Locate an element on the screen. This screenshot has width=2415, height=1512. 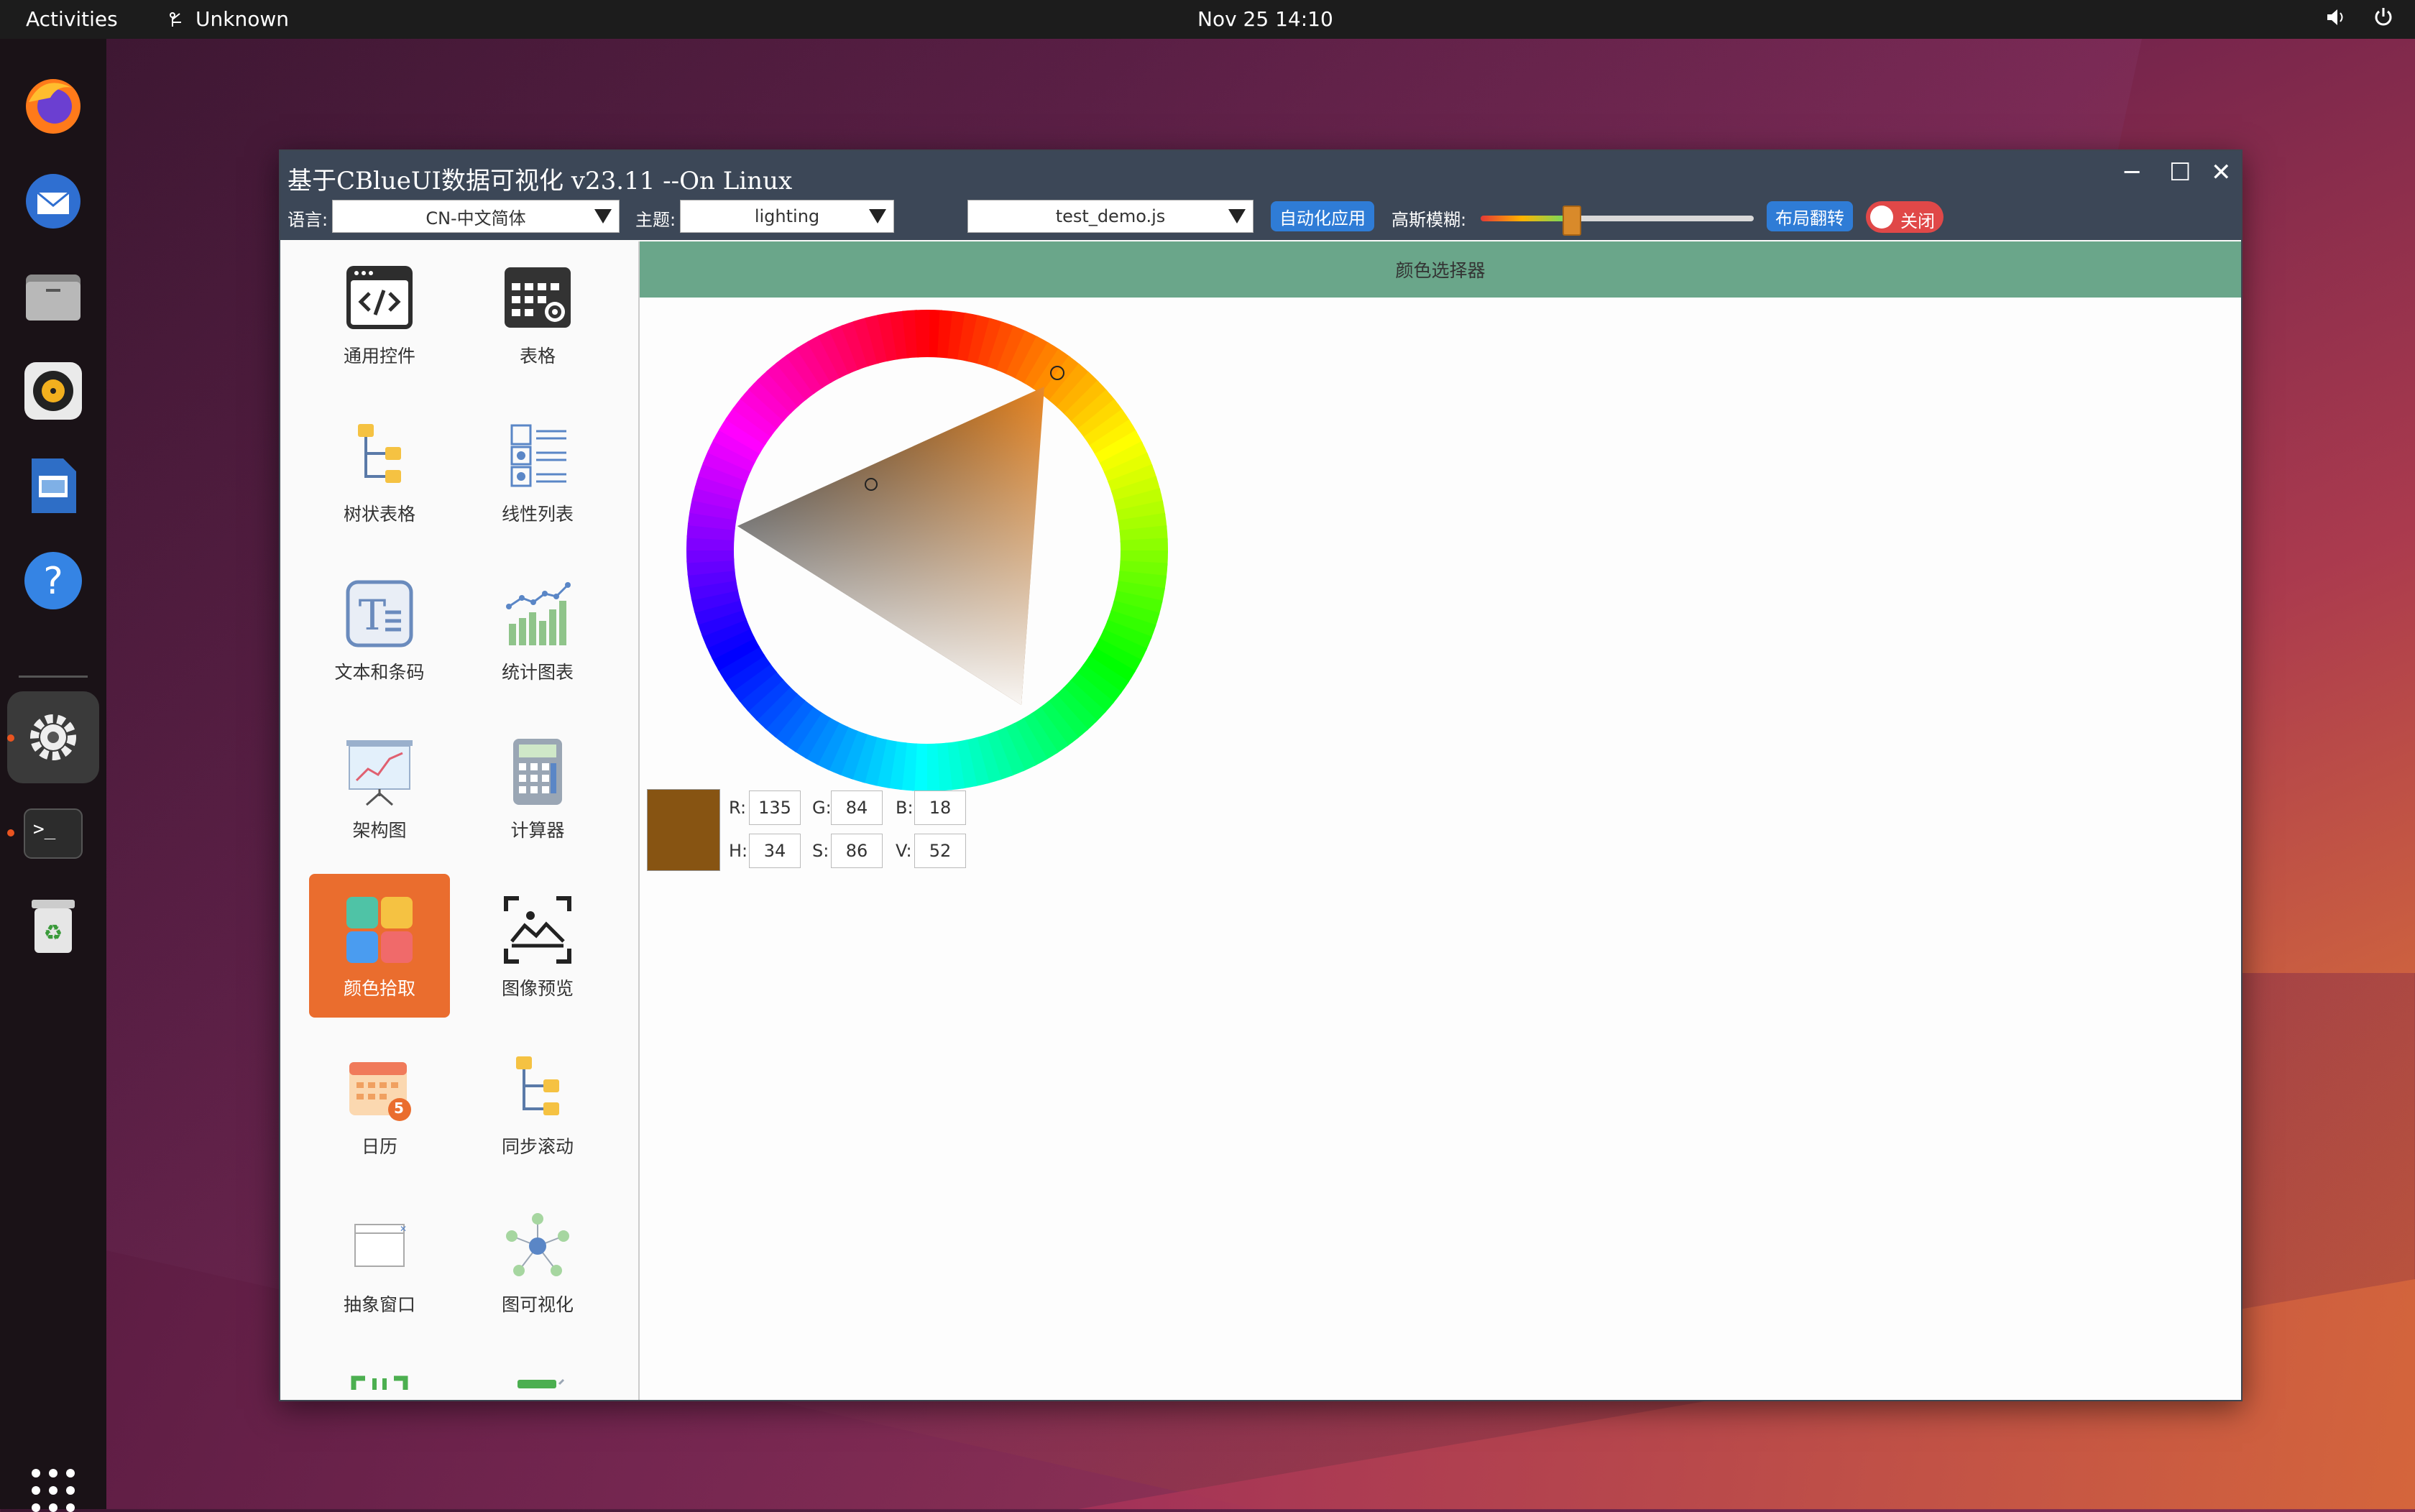
g-field: 84 is located at coordinates (857, 808).